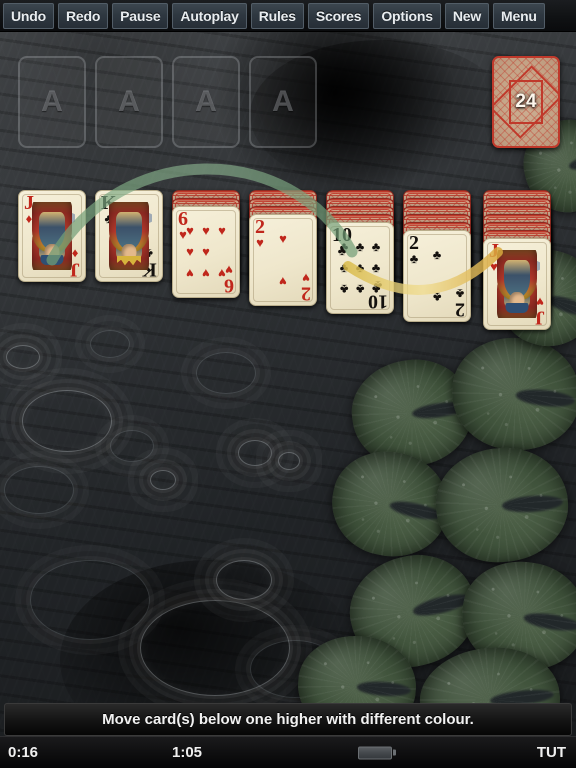 This screenshot has height=768, width=576. I want to click on card-index-tl: 10 ♣, so click(342, 241).